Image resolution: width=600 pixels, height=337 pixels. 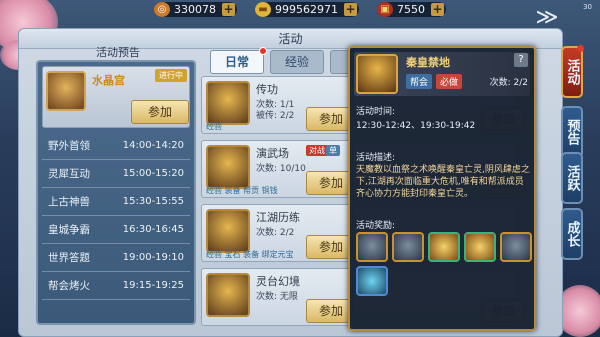 What do you see at coordinates (228, 9) in the screenshot?
I see `add-coin-button: +` at bounding box center [228, 9].